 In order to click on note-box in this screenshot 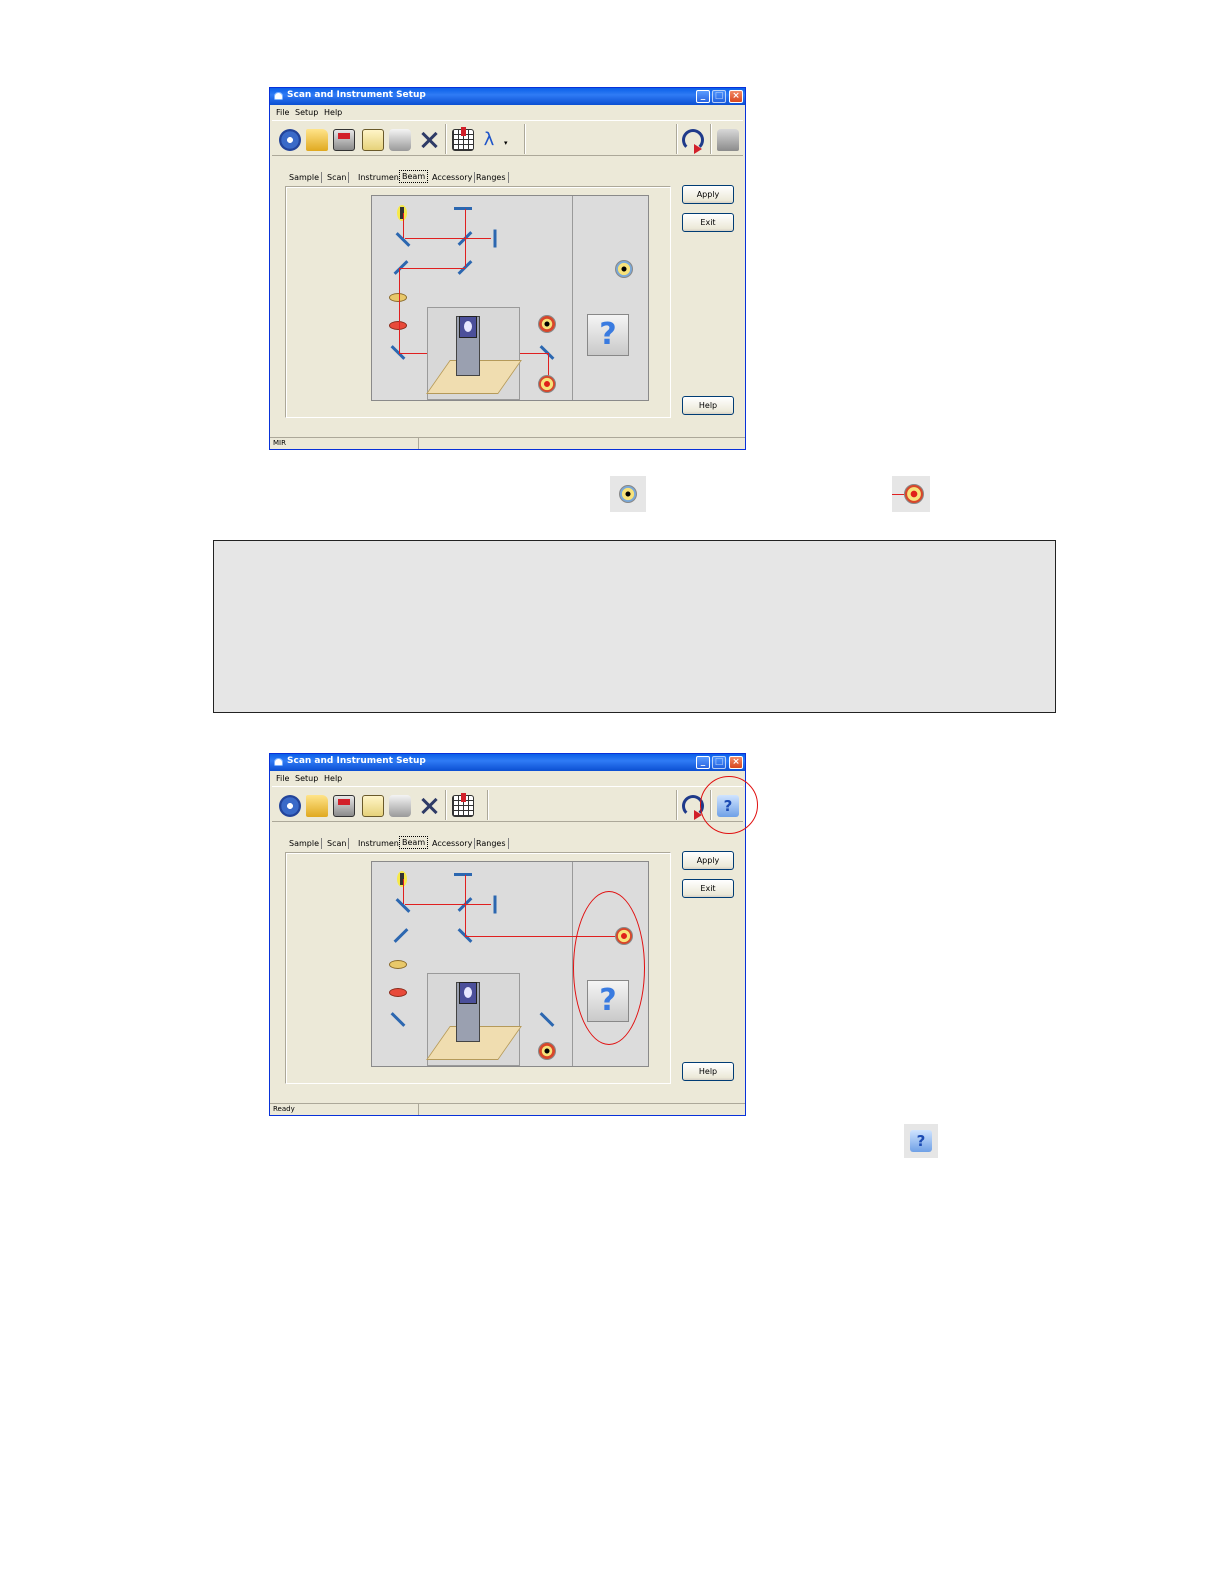, I will do `click(634, 626)`.